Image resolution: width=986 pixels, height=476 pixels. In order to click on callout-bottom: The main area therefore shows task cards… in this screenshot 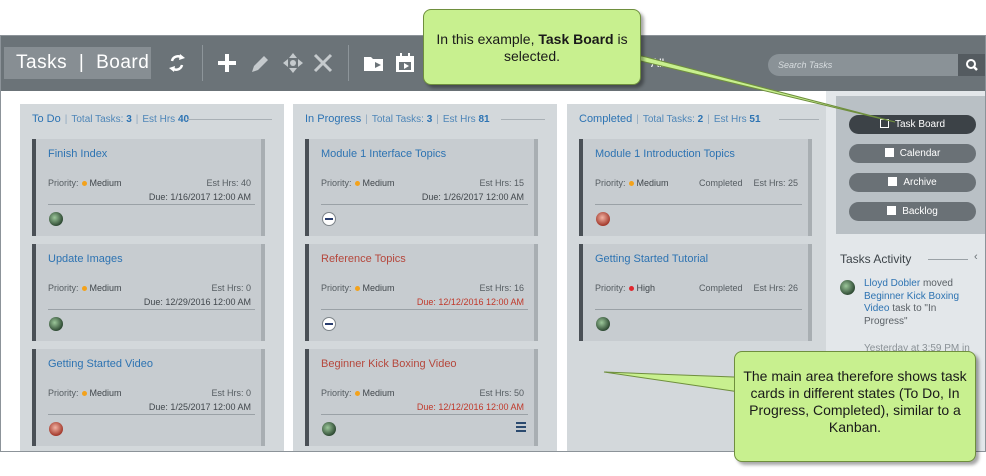, I will do `click(855, 406)`.